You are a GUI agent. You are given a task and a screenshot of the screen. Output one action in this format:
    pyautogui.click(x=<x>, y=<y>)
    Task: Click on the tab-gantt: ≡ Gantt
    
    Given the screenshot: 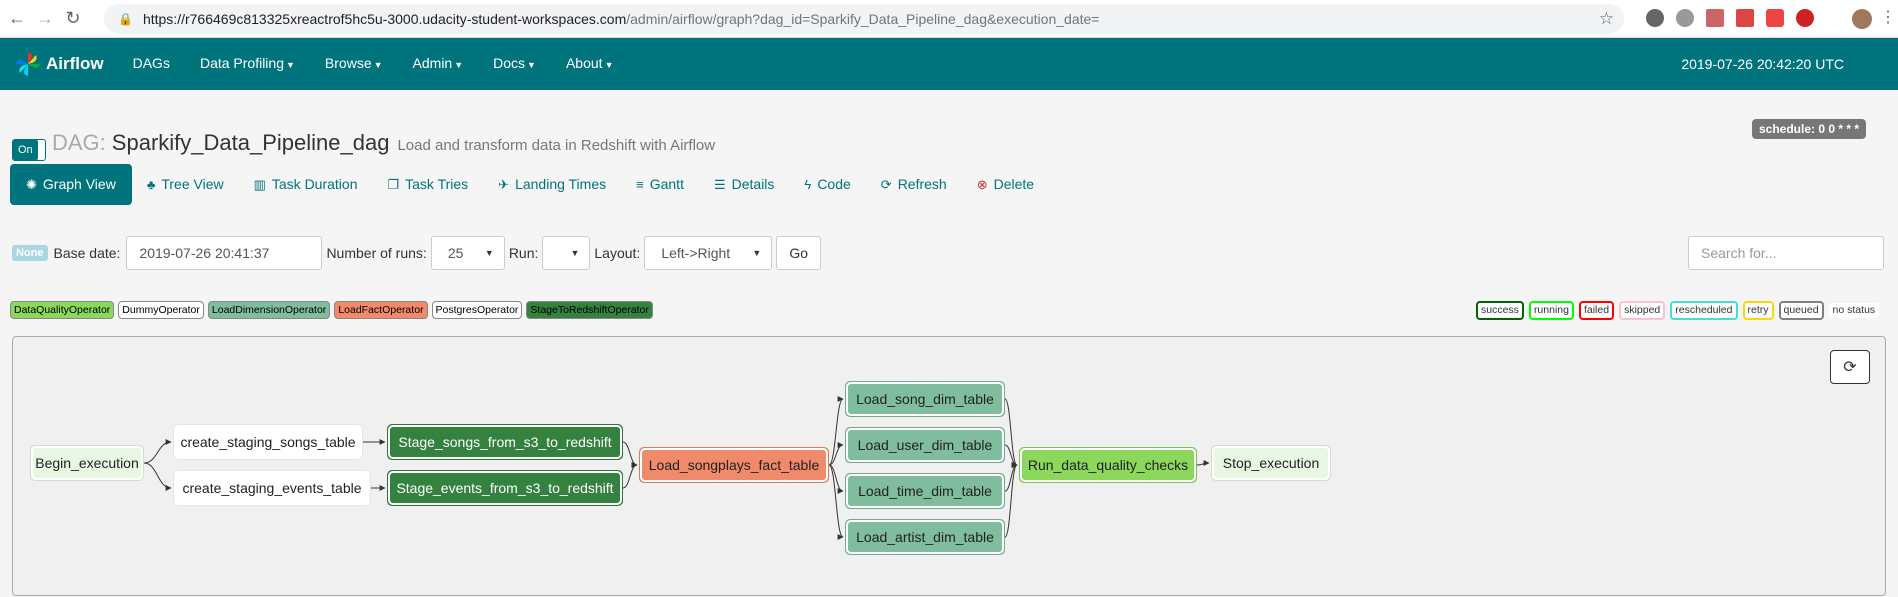 What is the action you would take?
    pyautogui.click(x=660, y=184)
    